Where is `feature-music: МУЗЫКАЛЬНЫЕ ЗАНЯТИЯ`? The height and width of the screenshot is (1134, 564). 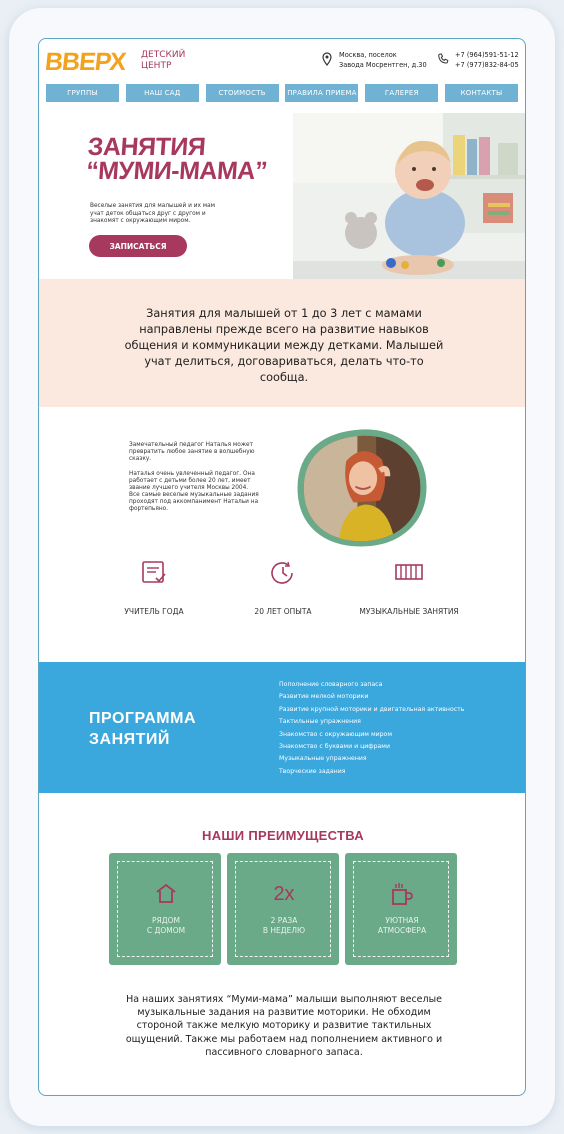 feature-music: МУЗЫКАЛЬНЫЕ ЗАНЯТИЯ is located at coordinates (409, 587).